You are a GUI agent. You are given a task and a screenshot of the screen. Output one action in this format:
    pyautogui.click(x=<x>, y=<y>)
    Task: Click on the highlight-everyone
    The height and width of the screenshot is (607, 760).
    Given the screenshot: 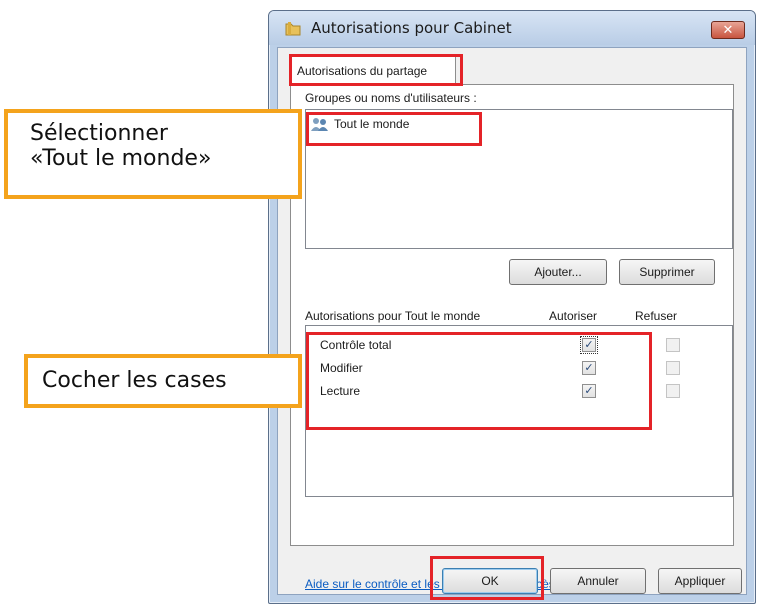 What is the action you would take?
    pyautogui.click(x=394, y=129)
    